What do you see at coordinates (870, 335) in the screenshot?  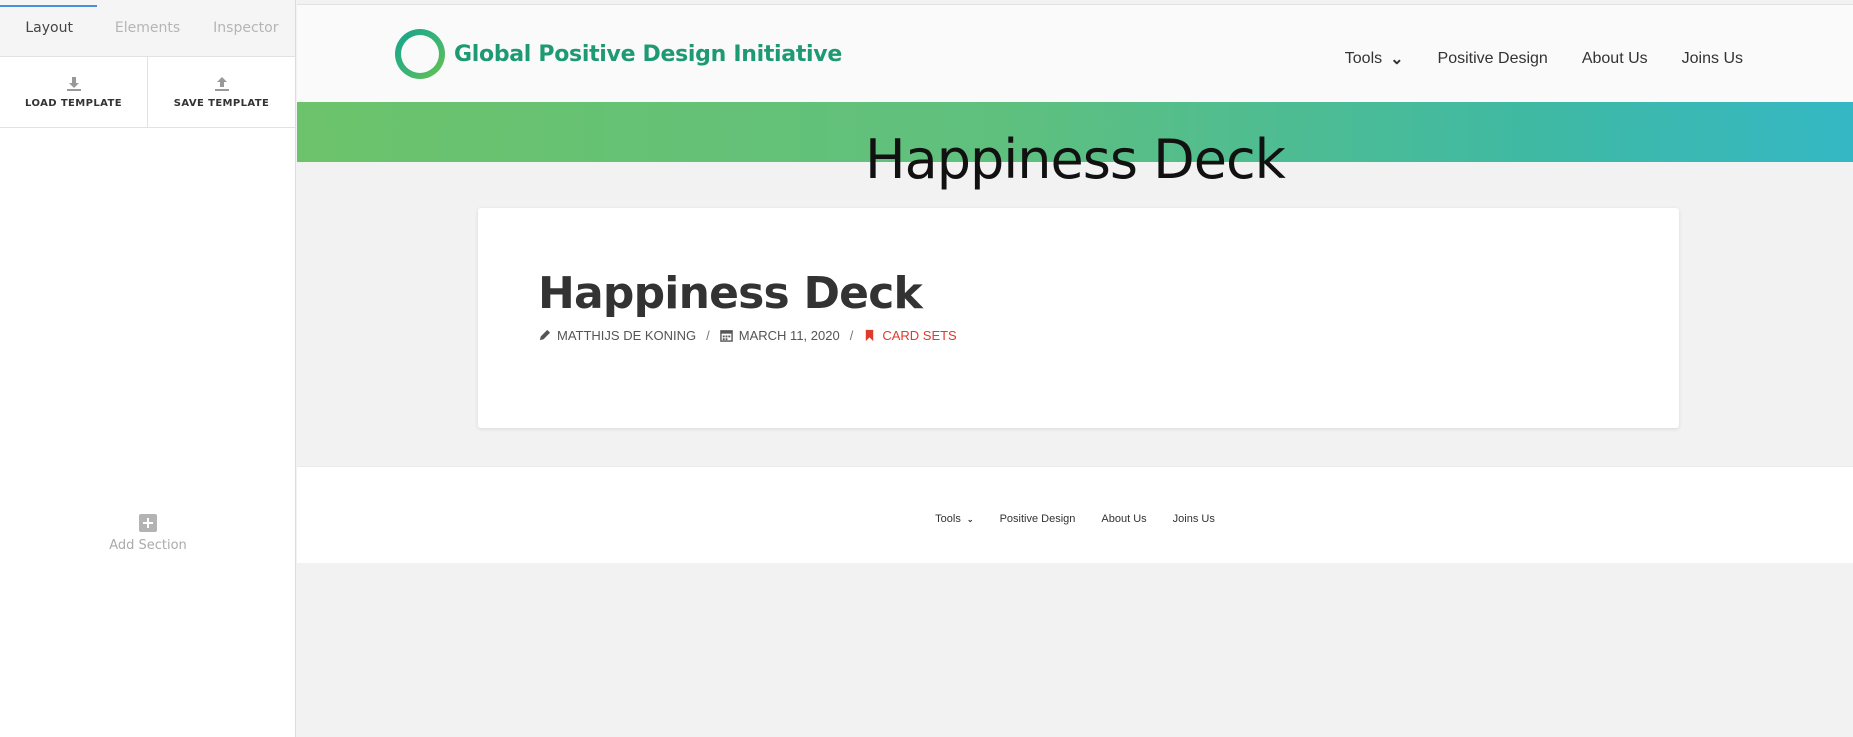 I see `bookmark-icon` at bounding box center [870, 335].